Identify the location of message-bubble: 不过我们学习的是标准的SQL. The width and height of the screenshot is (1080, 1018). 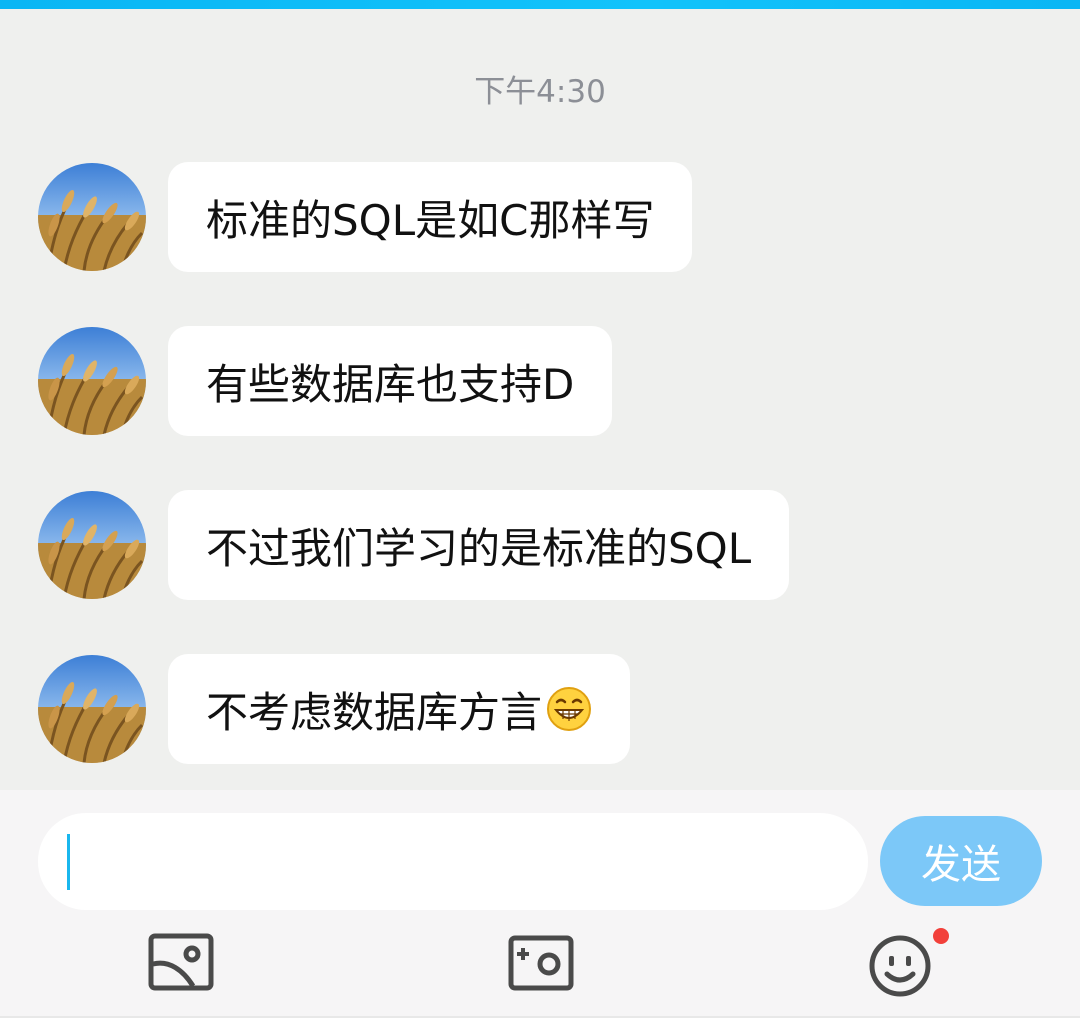
(479, 545).